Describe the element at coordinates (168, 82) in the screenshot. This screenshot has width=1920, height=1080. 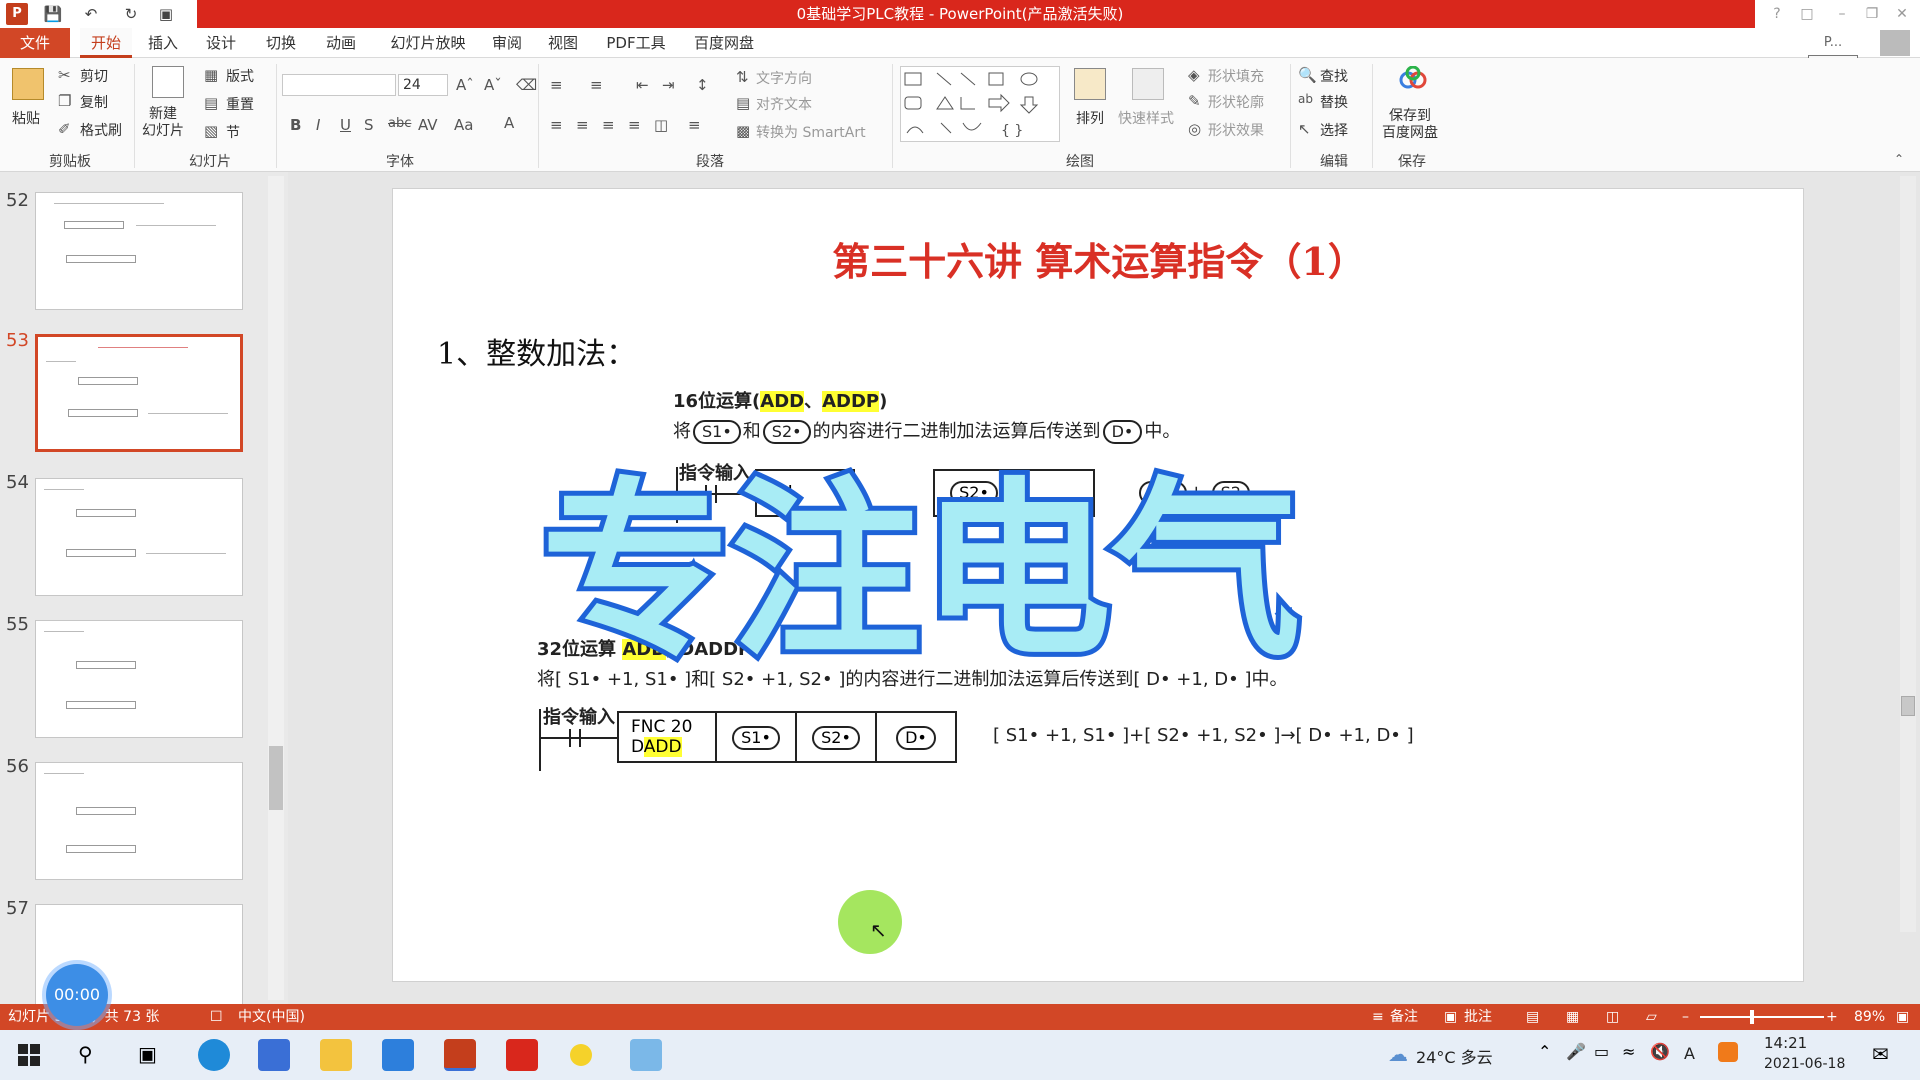
I see `new-slide-icon` at that location.